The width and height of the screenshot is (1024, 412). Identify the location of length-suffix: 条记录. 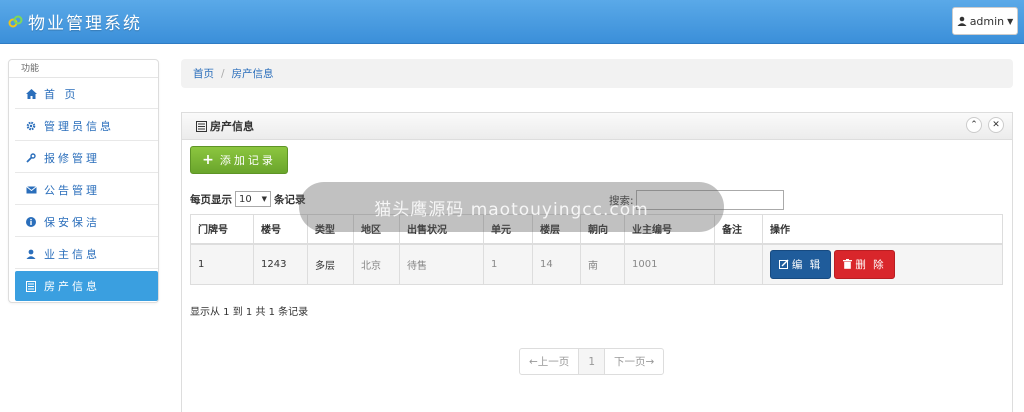
(290, 199).